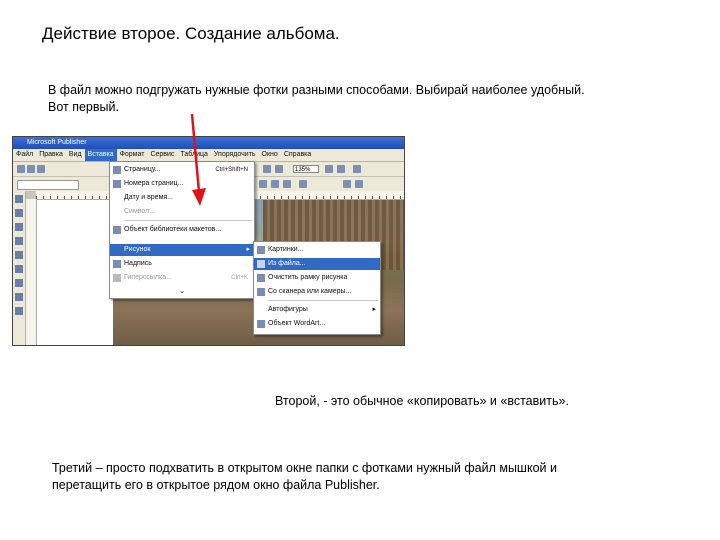 The height and width of the screenshot is (540, 720). I want to click on menu-arrange: Упорядочить, so click(235, 155).